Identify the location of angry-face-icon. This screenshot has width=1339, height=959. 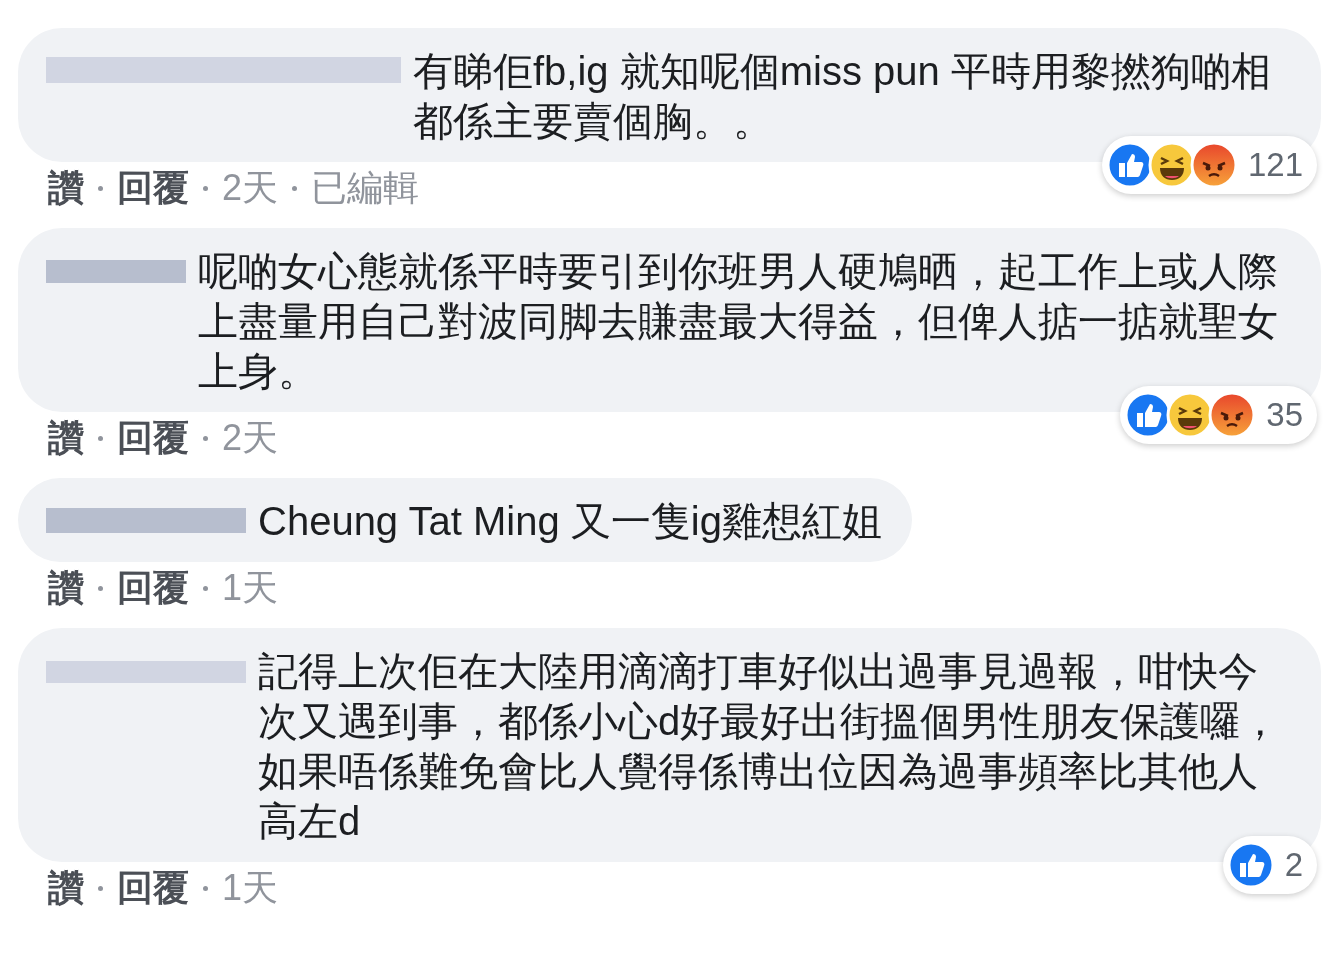
(1213, 165).